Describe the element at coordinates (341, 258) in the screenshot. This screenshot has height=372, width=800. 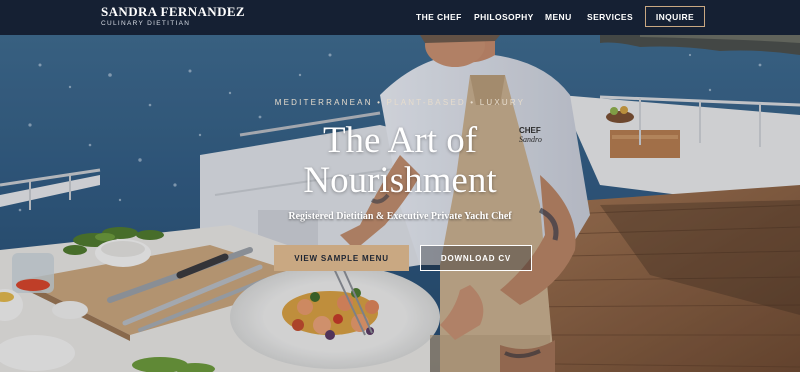
I see `view-sample-menu-button: VIEW SAMPLE MENU` at that location.